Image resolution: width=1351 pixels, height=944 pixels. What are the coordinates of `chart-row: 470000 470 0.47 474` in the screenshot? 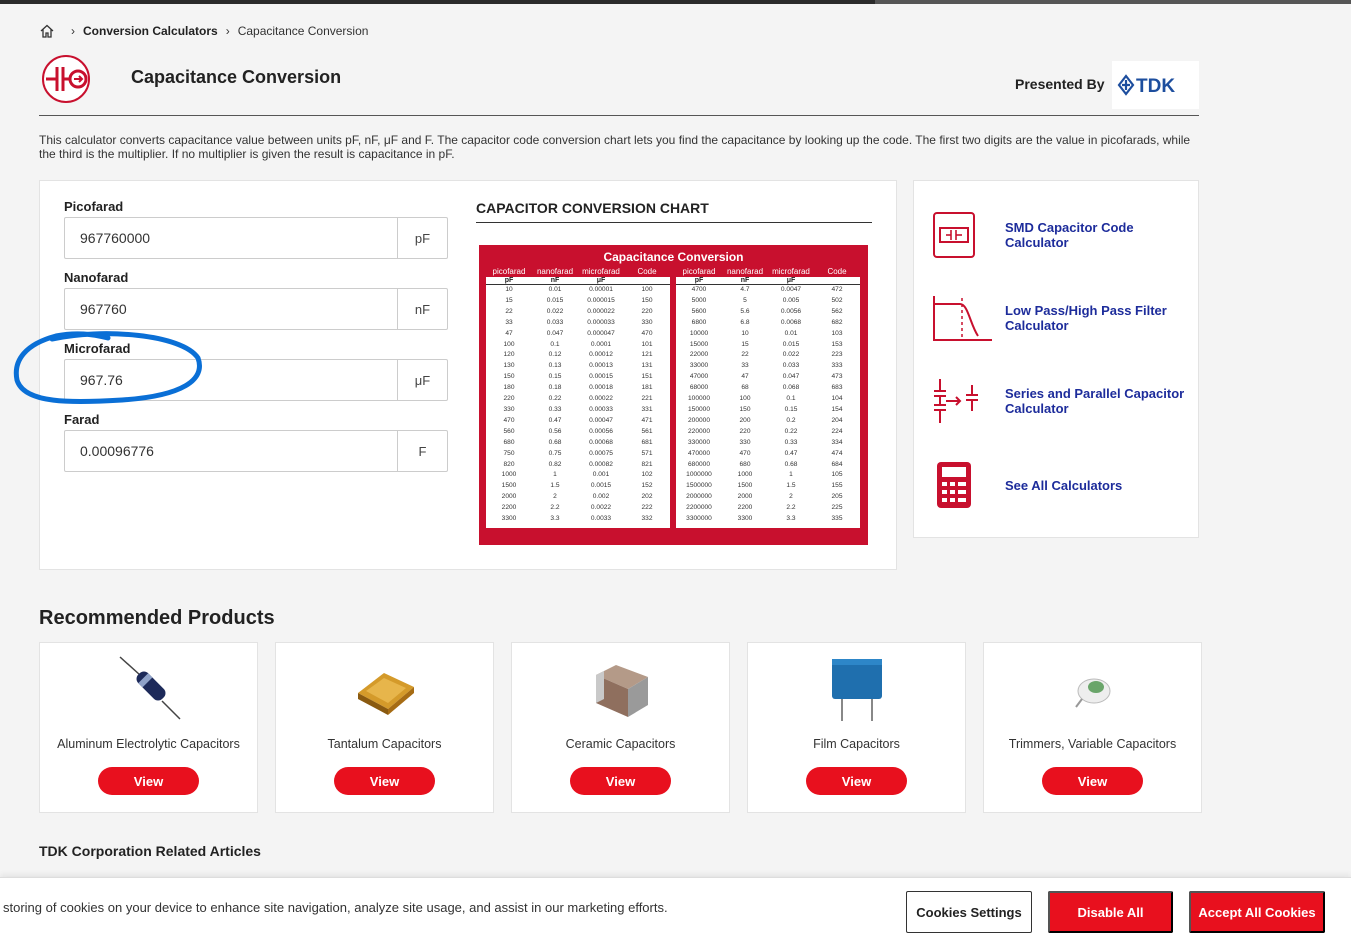 It's located at (768, 454).